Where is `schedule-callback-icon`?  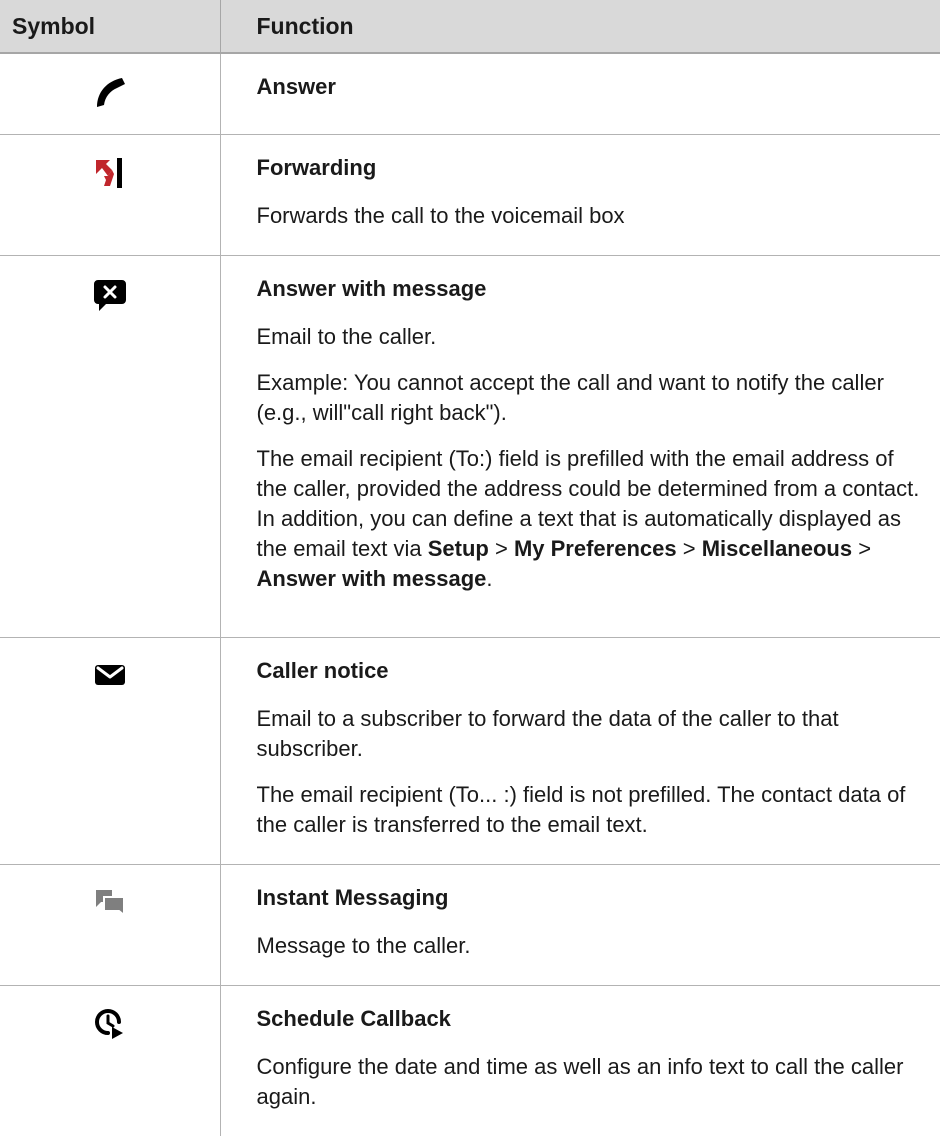 schedule-callback-icon is located at coordinates (110, 1029).